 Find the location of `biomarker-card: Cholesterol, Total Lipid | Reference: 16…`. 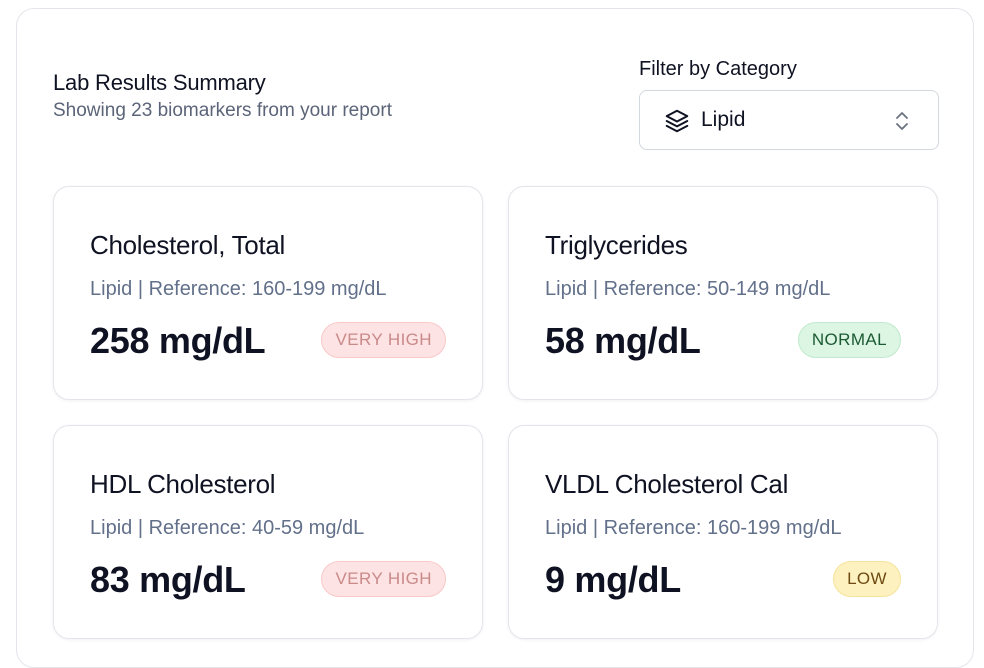

biomarker-card: Cholesterol, Total Lipid | Reference: 16… is located at coordinates (268, 293).